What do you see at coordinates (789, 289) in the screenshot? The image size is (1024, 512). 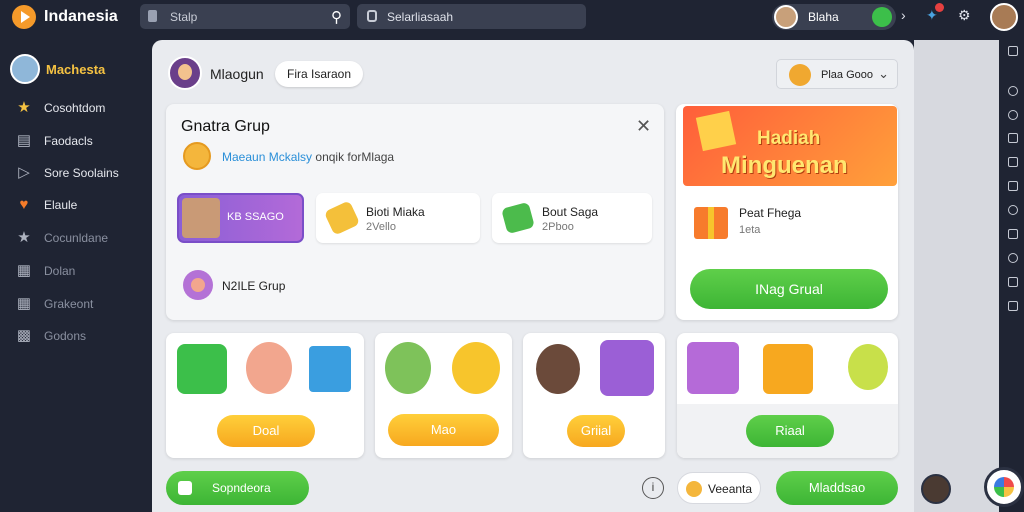 I see `promo-claim-button: INag Grual` at bounding box center [789, 289].